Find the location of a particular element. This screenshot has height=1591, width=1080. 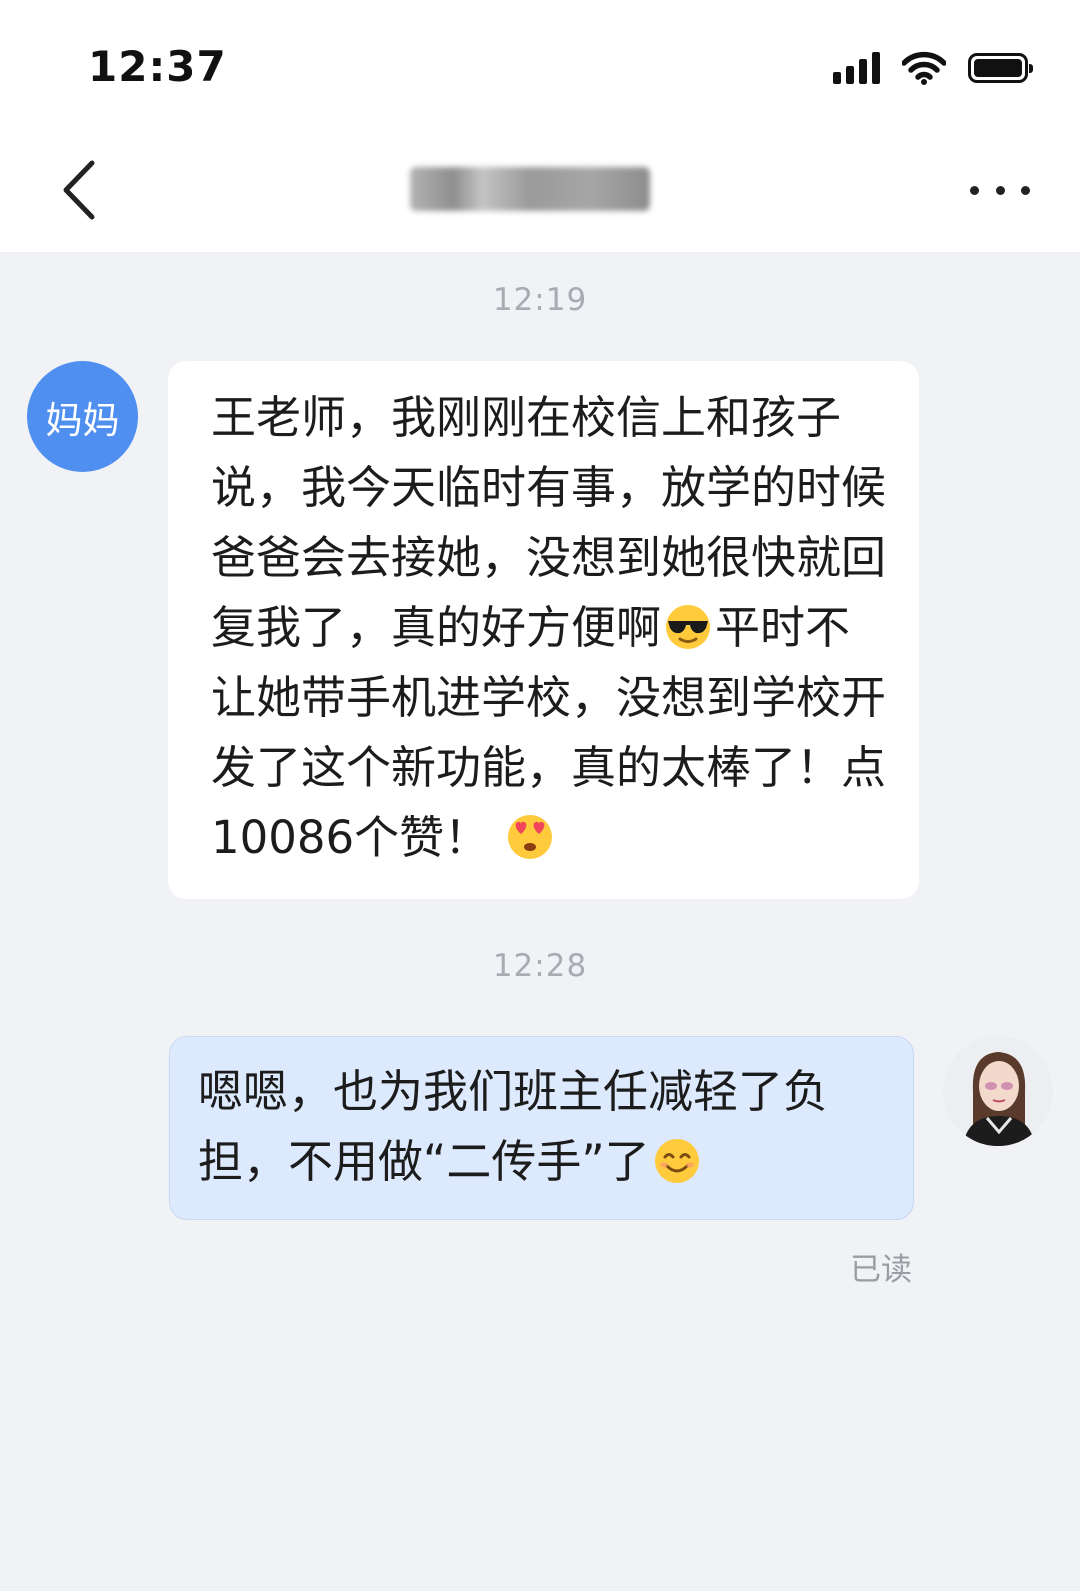

message-timestamp: 12:19 is located at coordinates (540, 300).